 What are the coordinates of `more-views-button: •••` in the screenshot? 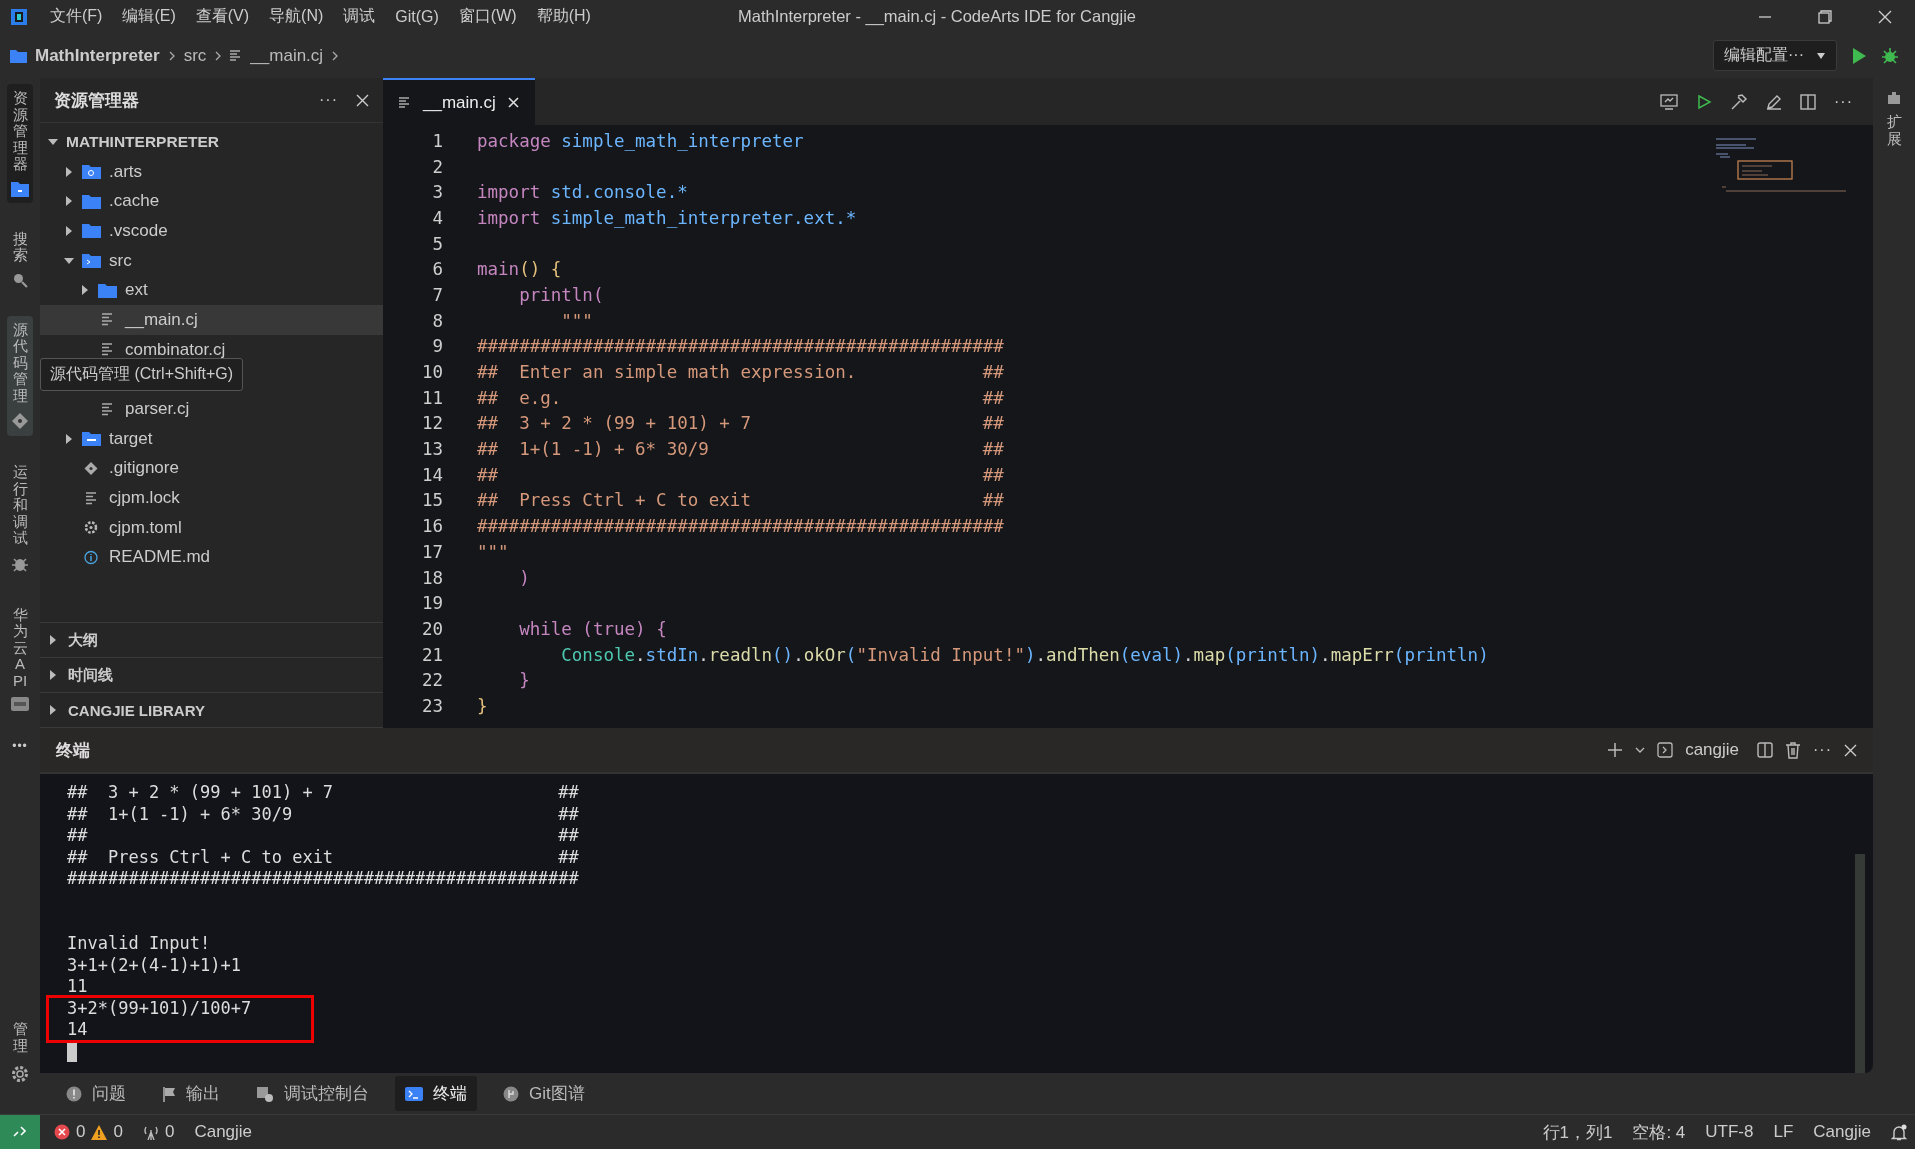 It's located at (20, 746).